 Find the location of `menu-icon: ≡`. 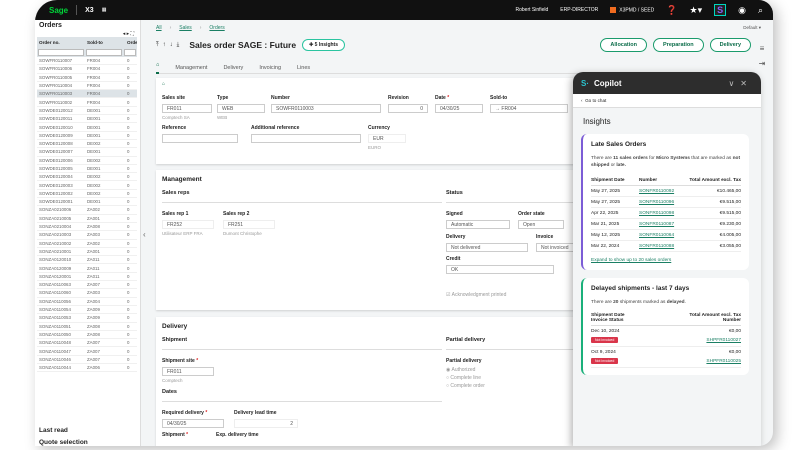

menu-icon: ≡ is located at coordinates (762, 48).